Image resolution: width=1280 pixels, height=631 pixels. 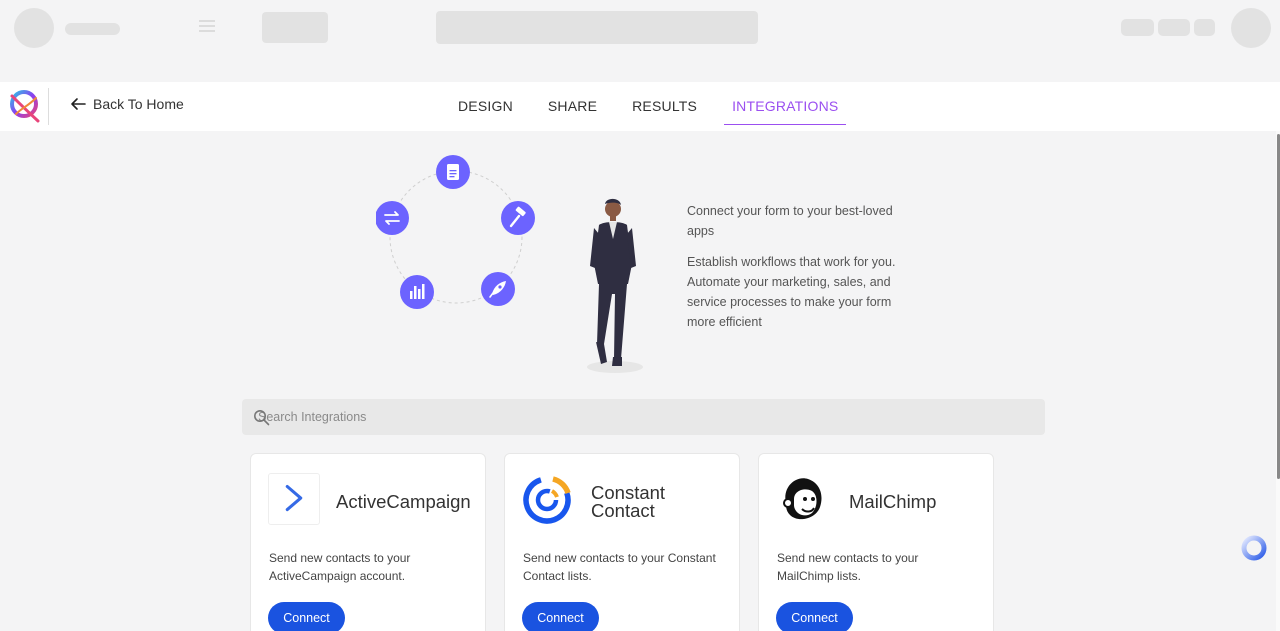 I want to click on integrations-illustration, so click(x=455, y=232).